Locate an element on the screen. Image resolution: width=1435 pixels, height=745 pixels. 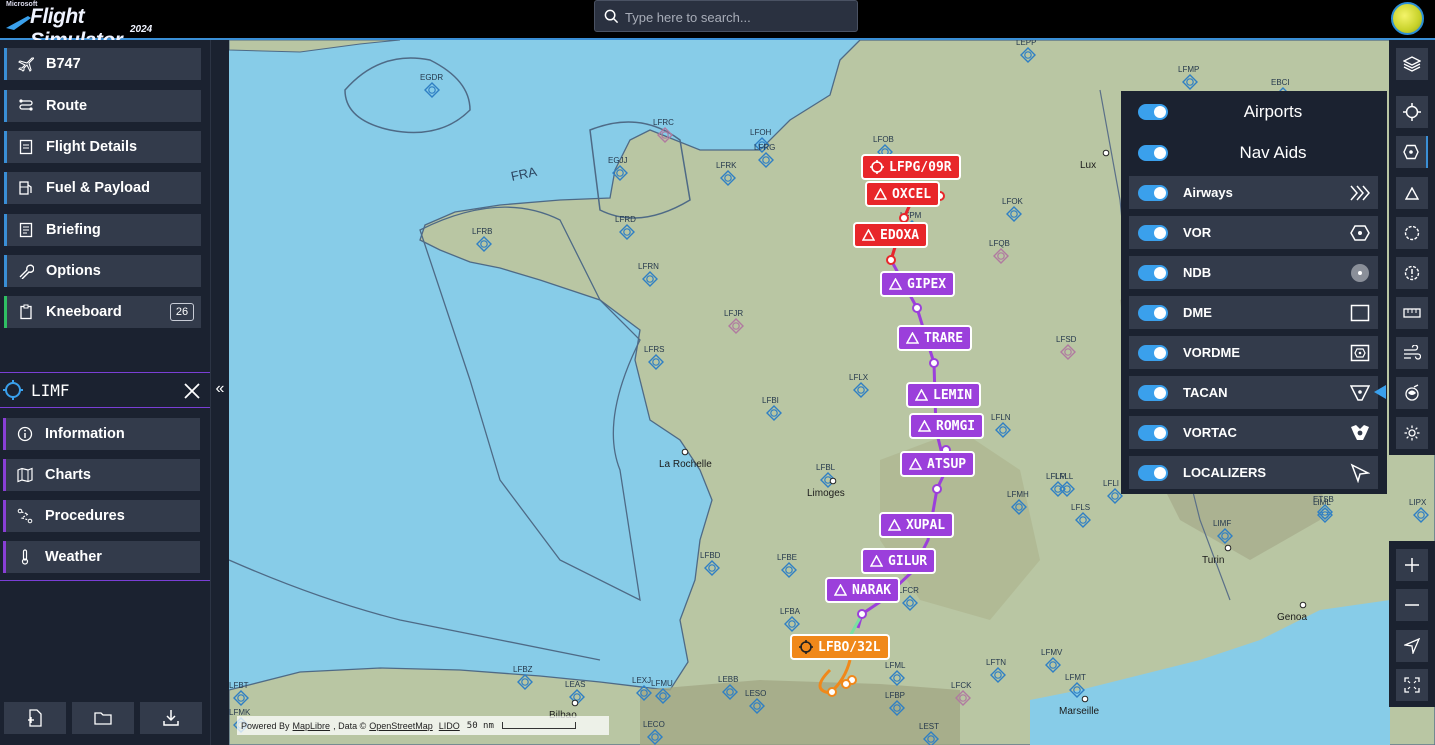
plus-icon is located at coordinates (1412, 565).